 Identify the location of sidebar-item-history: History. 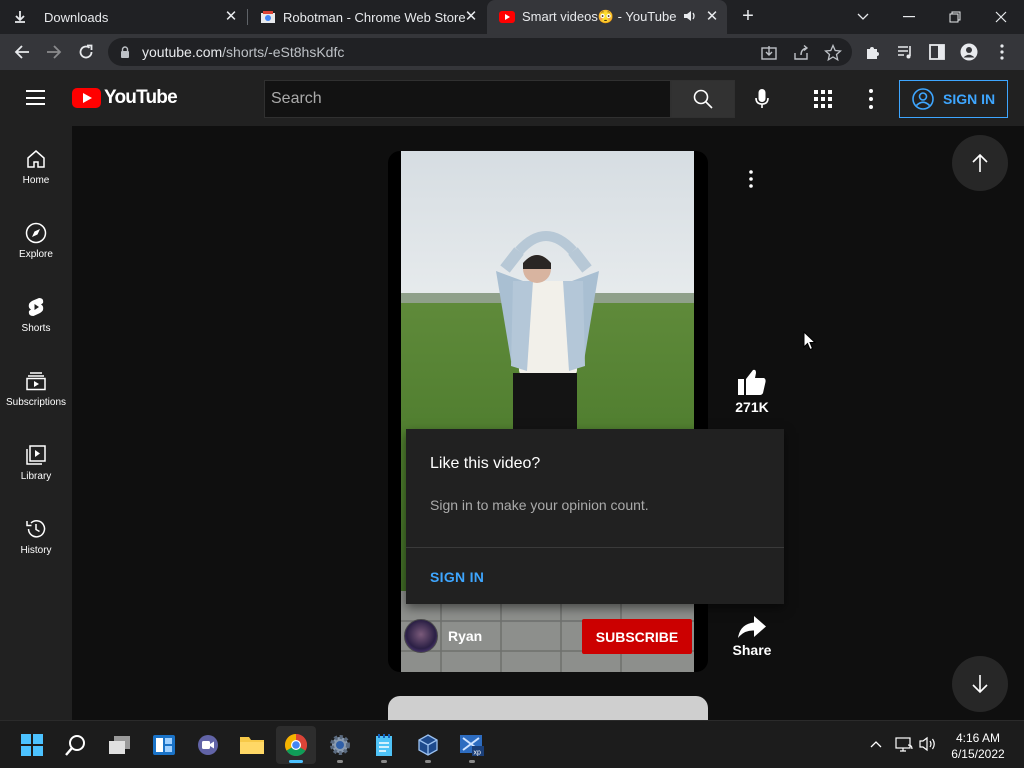
(36, 533).